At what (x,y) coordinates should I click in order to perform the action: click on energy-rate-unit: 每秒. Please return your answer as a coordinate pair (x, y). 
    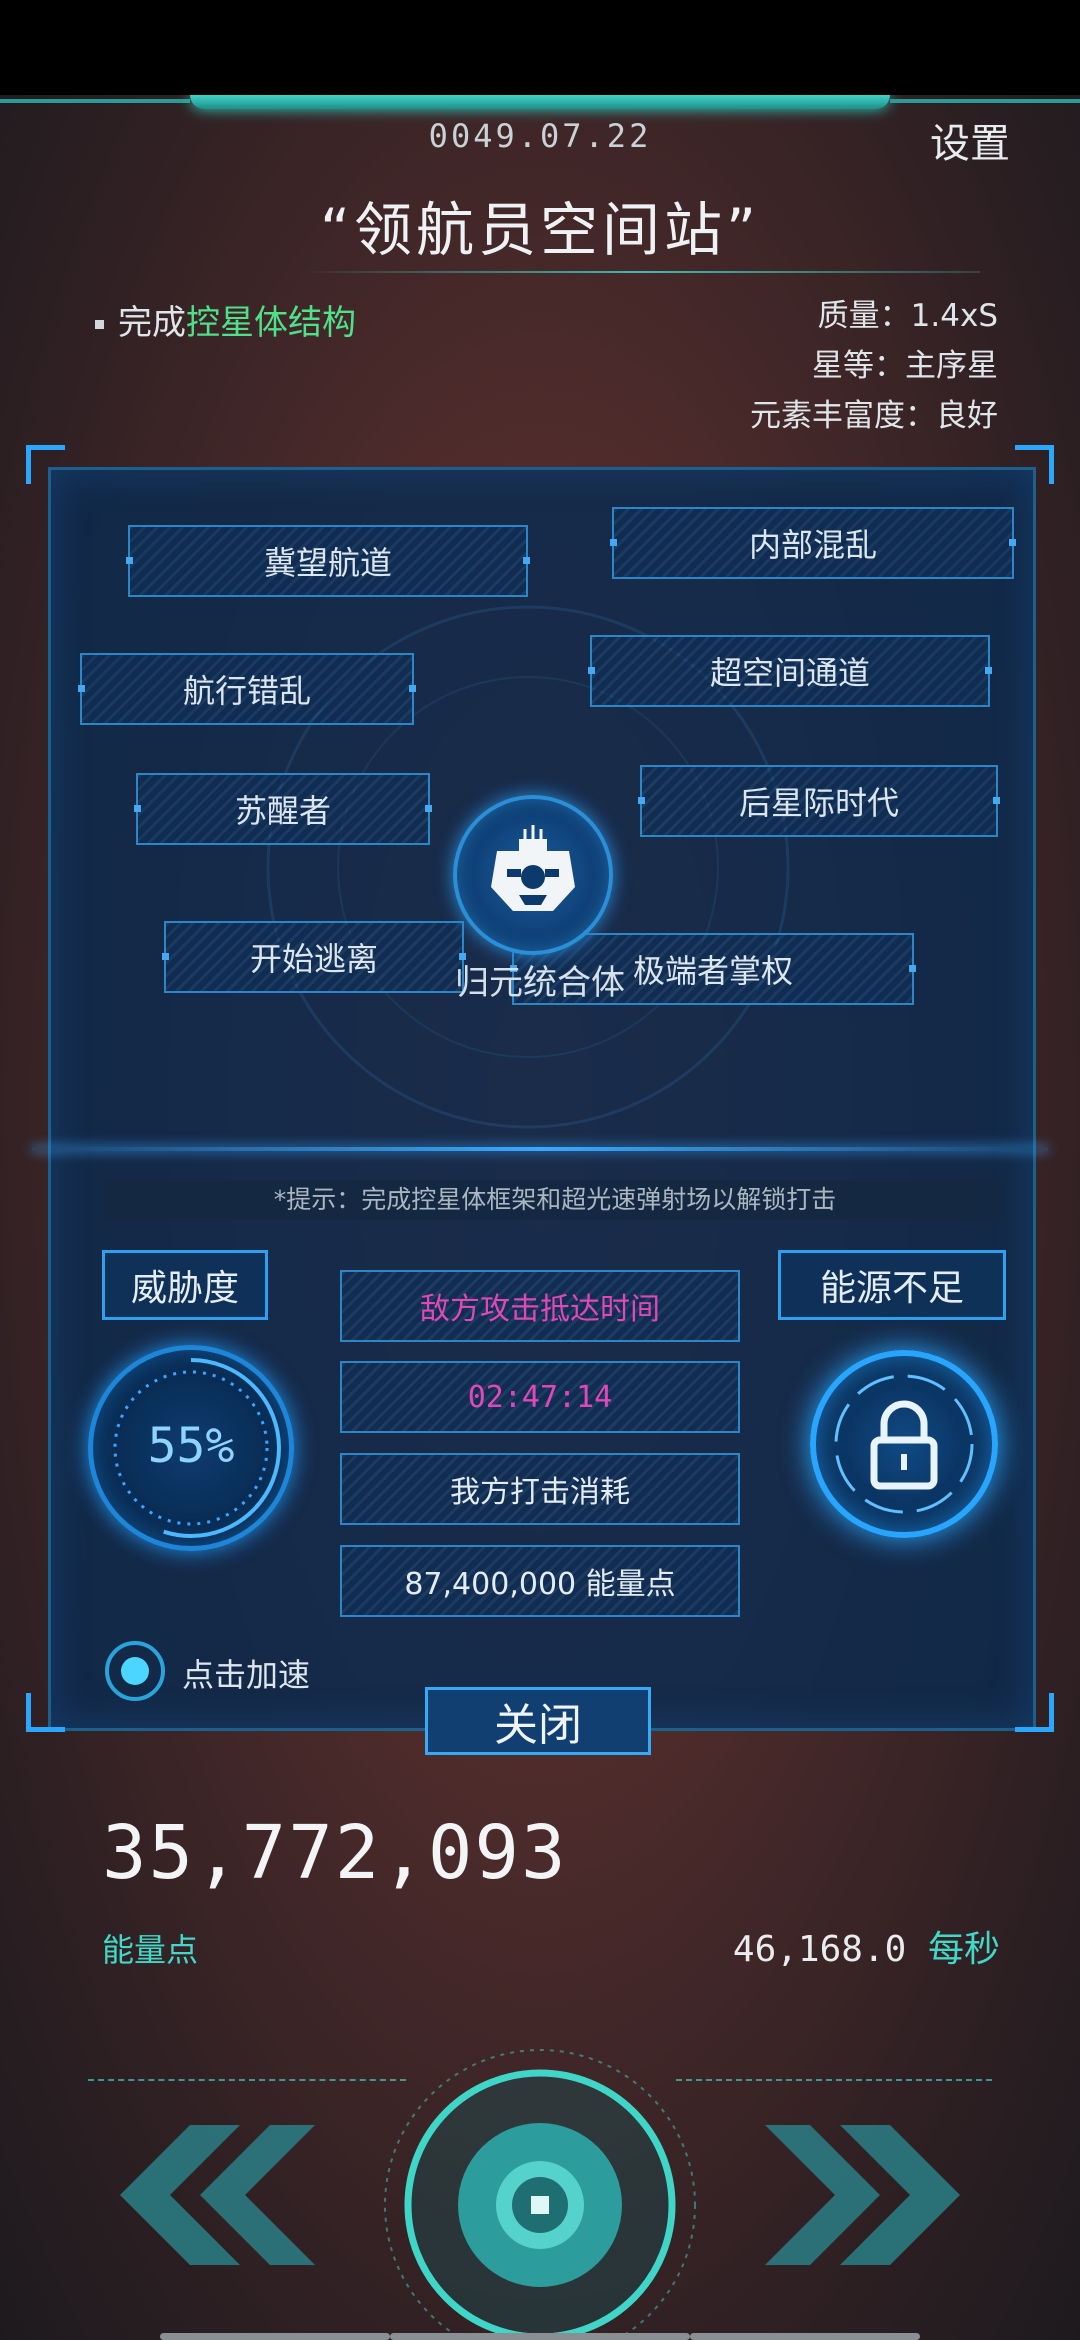
    Looking at the image, I should click on (963, 1949).